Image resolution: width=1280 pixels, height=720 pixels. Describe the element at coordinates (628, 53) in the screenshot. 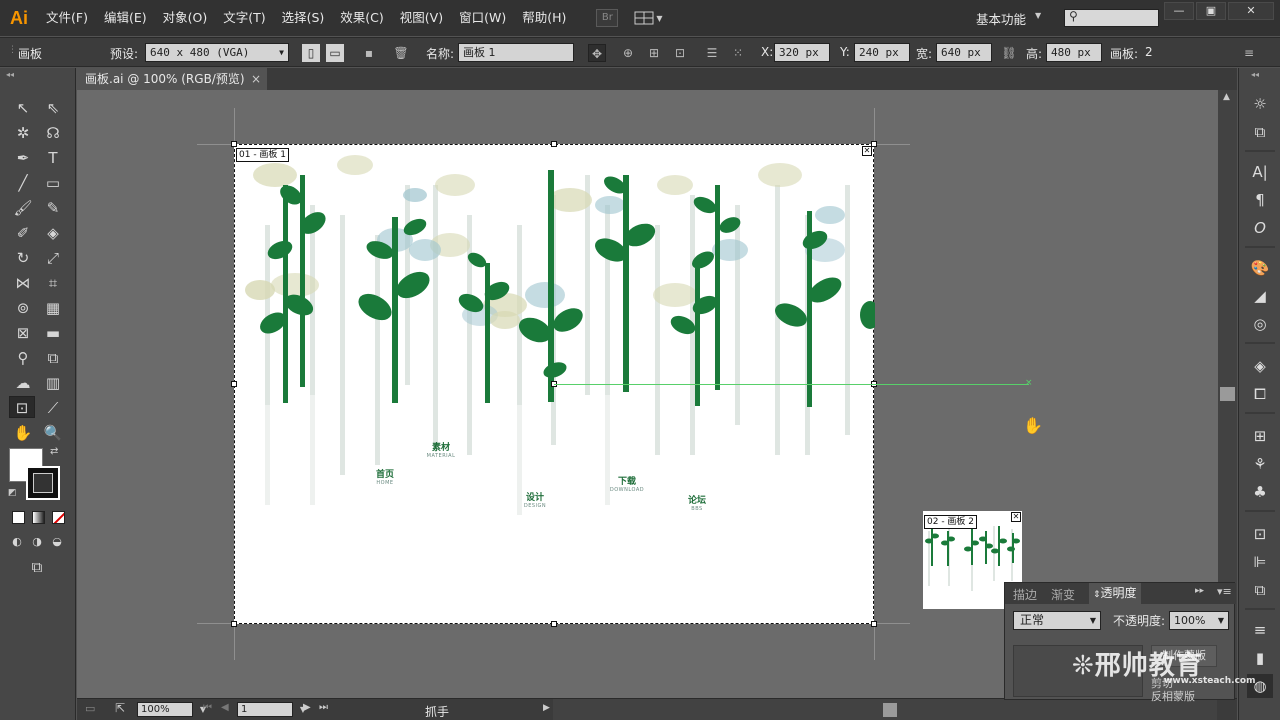

I see `show-center-mark-button: ⊕` at that location.